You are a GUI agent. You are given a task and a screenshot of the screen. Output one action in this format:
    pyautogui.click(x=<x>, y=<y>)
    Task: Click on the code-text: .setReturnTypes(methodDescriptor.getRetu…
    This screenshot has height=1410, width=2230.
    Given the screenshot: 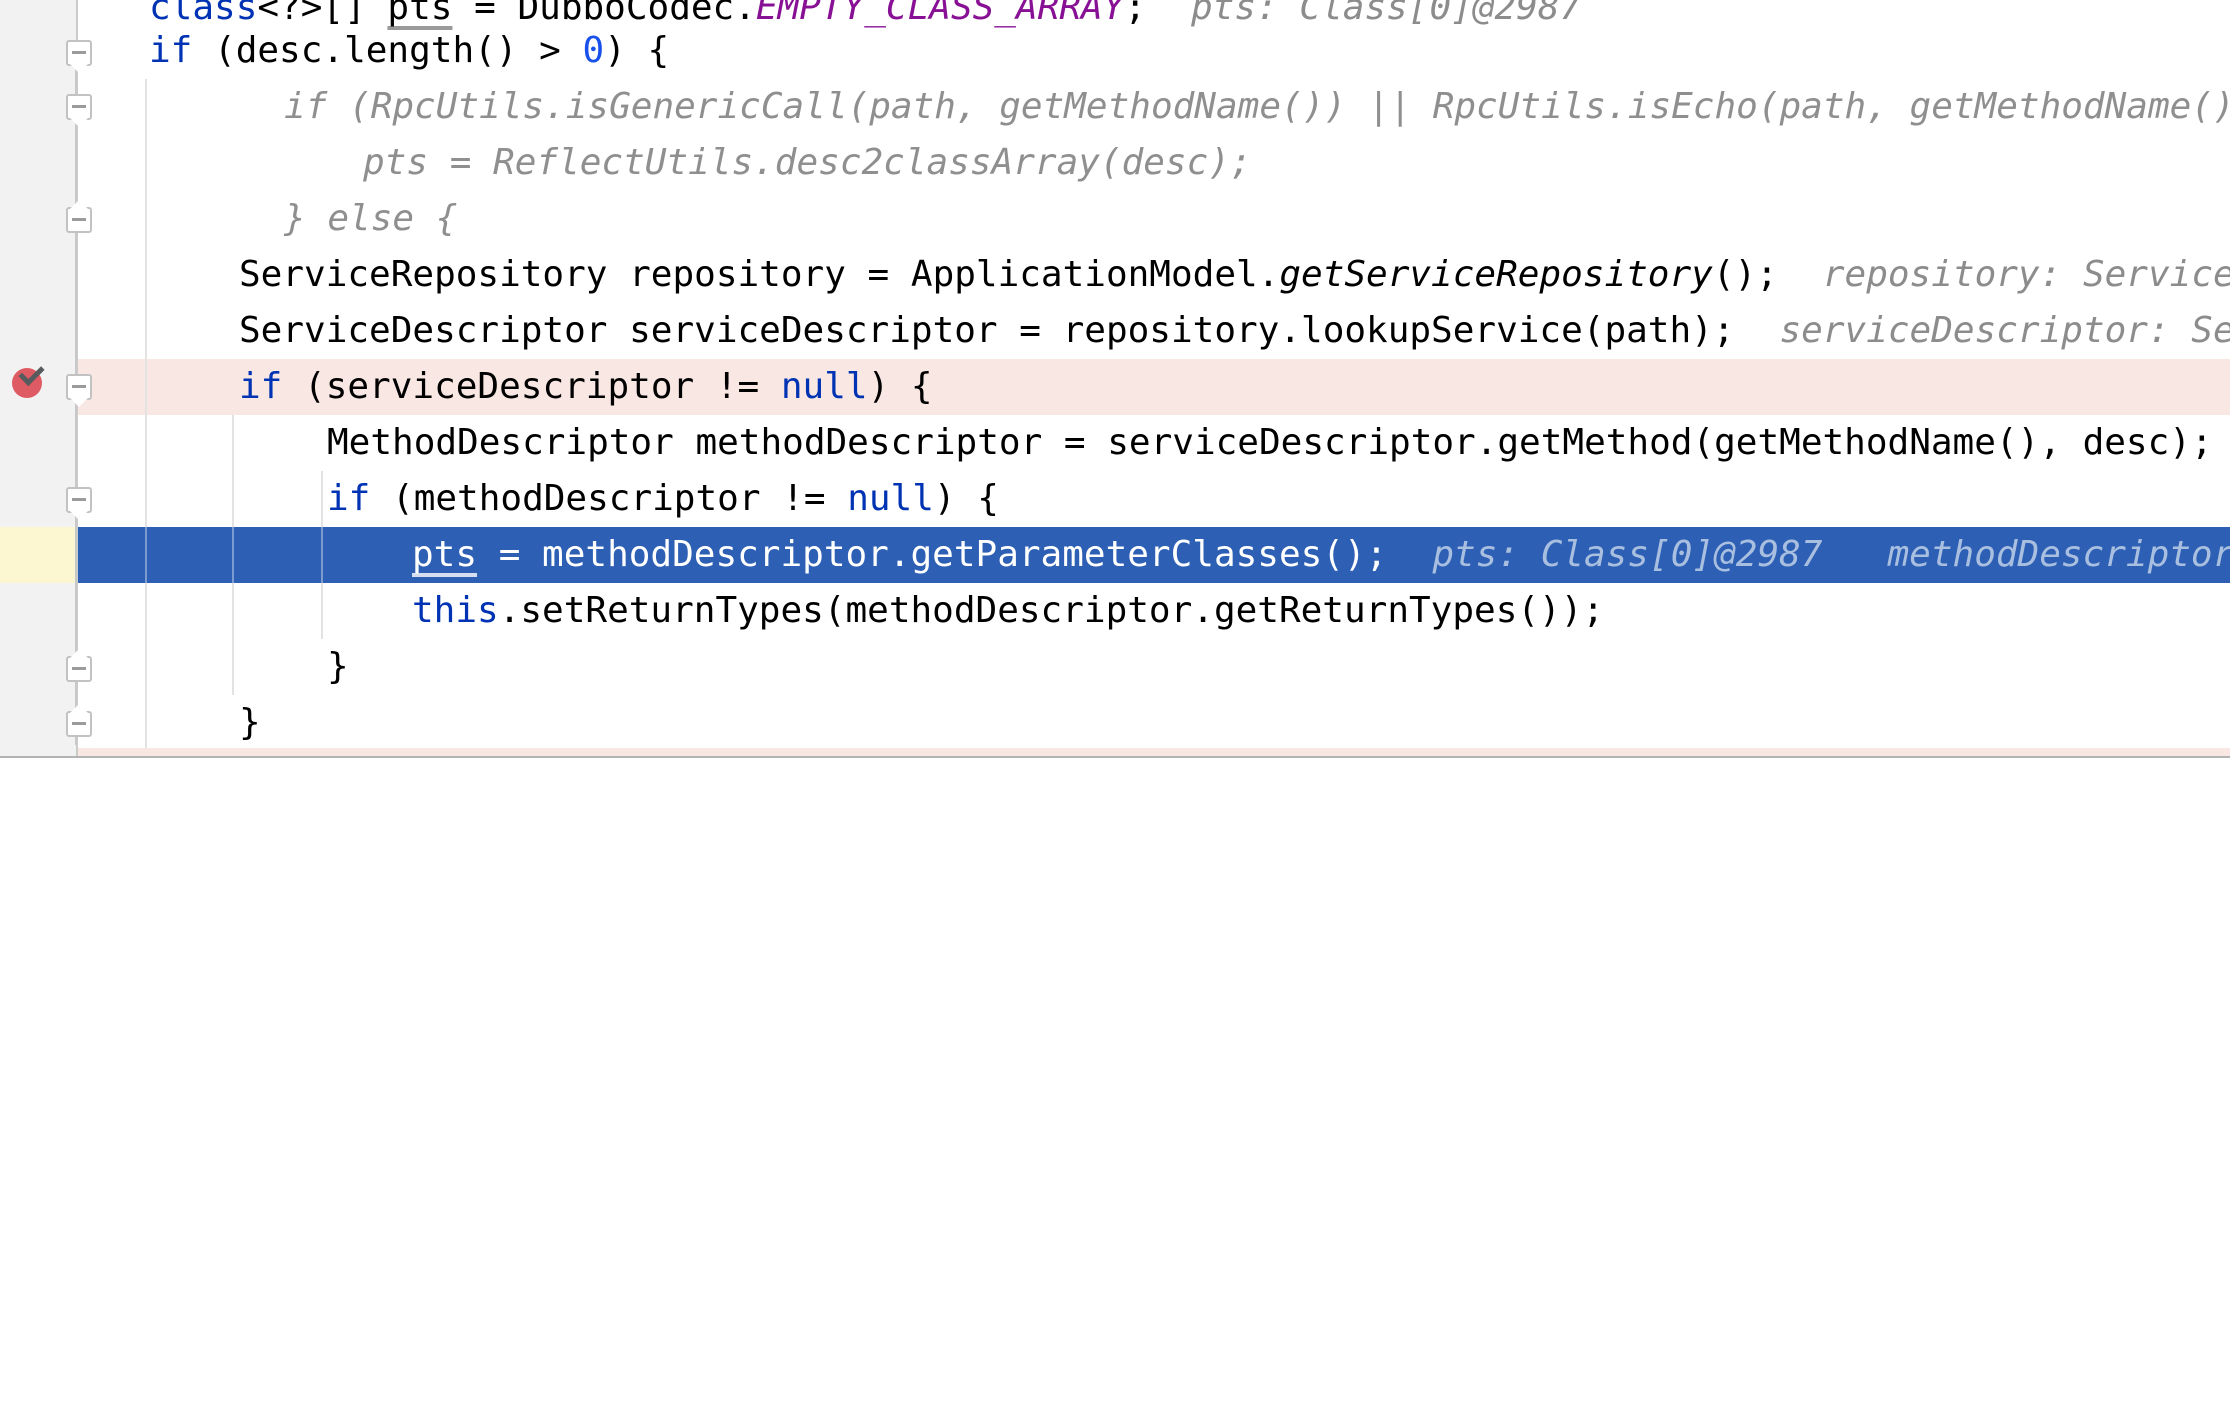 What is the action you would take?
    pyautogui.click(x=1051, y=610)
    